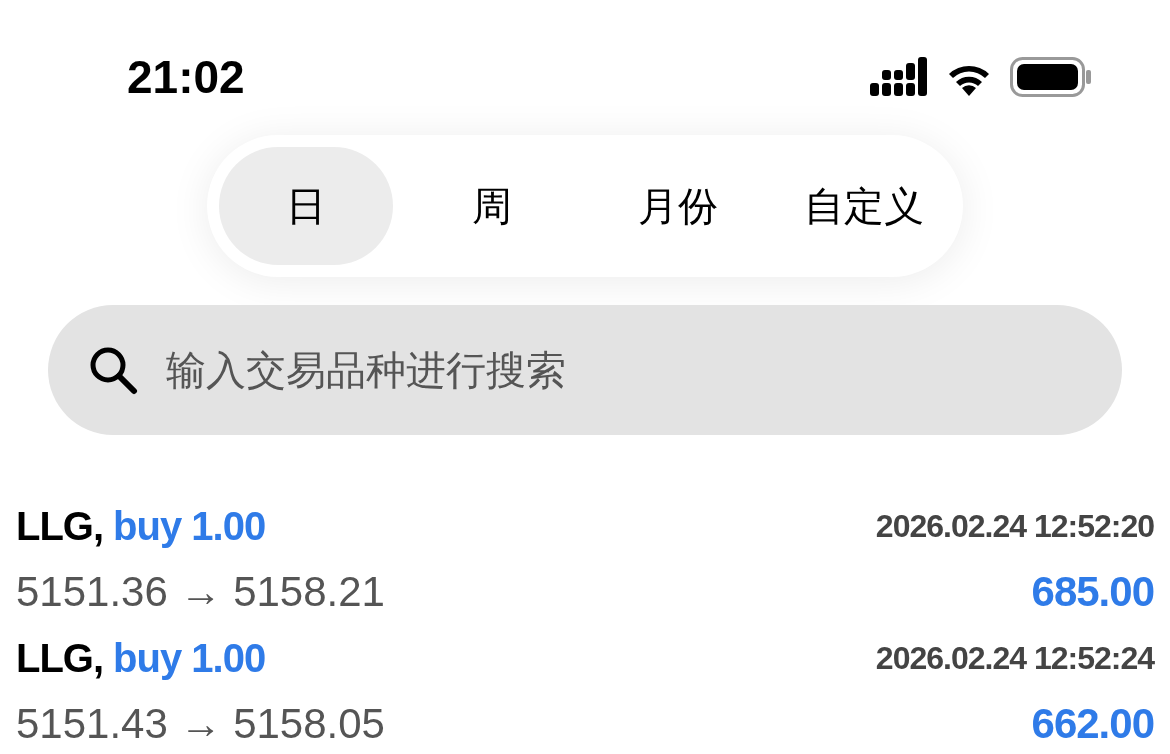 The width and height of the screenshot is (1170, 754). Describe the element at coordinates (1092, 592) in the screenshot. I see `trade-profit: 685.00` at that location.